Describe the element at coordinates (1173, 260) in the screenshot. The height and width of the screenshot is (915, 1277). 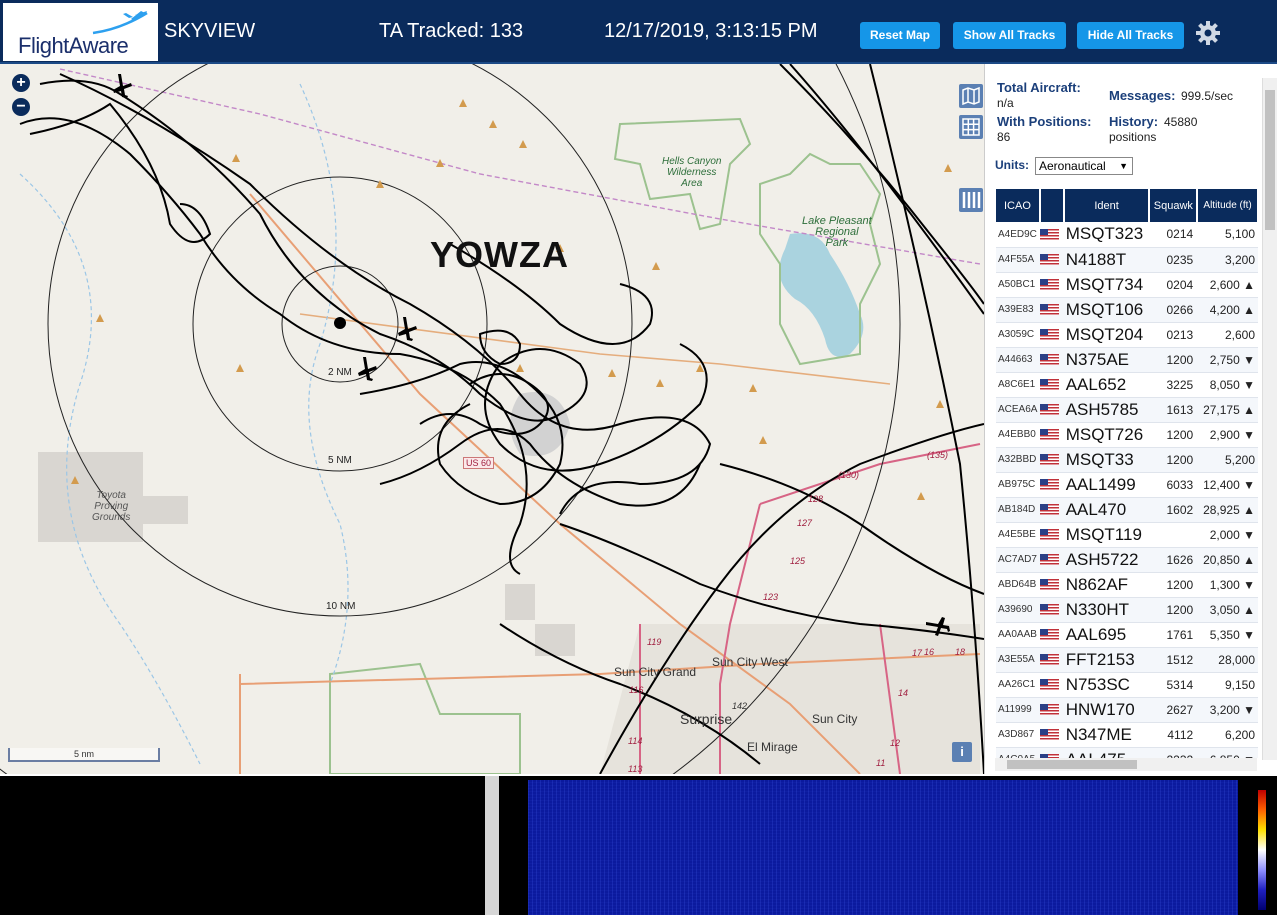
I see `squawk-cell: 0235` at that location.